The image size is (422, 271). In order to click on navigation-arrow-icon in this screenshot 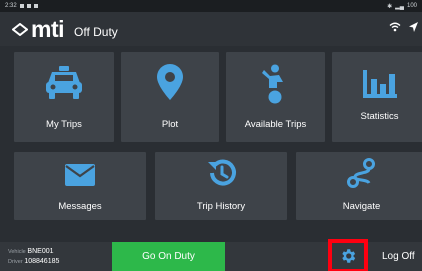, I will do `click(413, 27)`.